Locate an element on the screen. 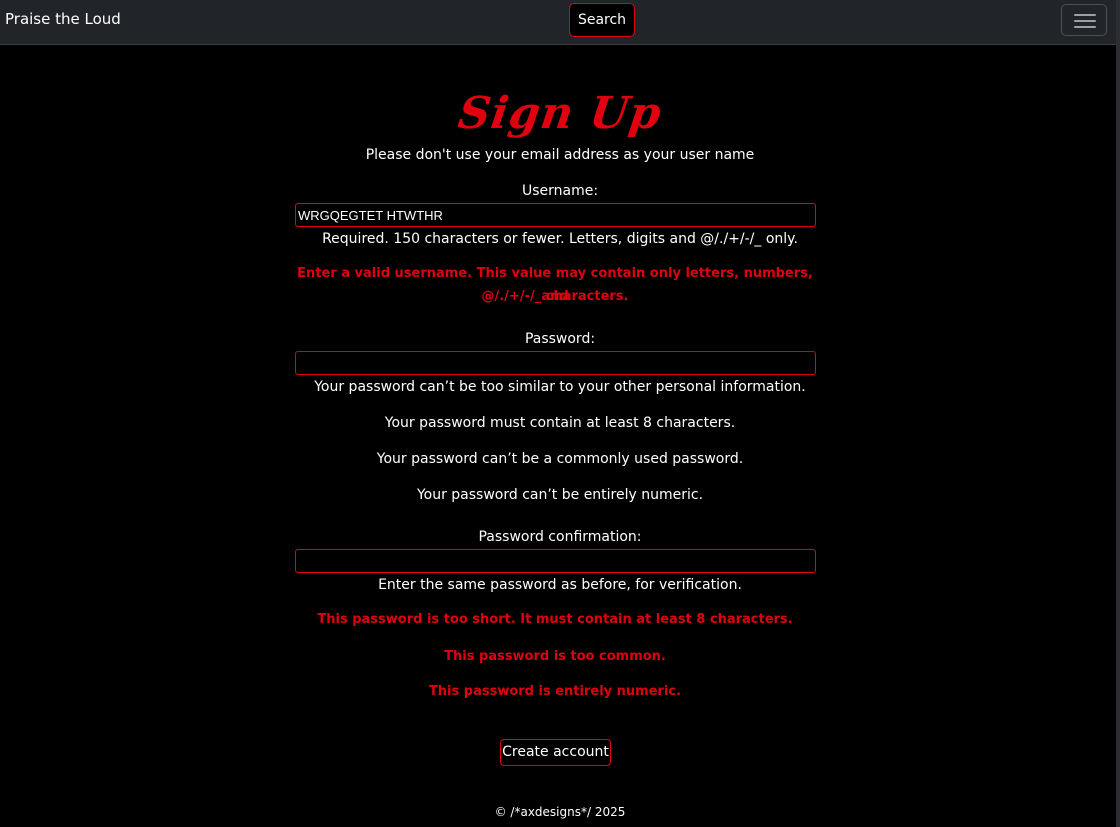  password-confirmation-label: Password confirmation: is located at coordinates (560, 537).